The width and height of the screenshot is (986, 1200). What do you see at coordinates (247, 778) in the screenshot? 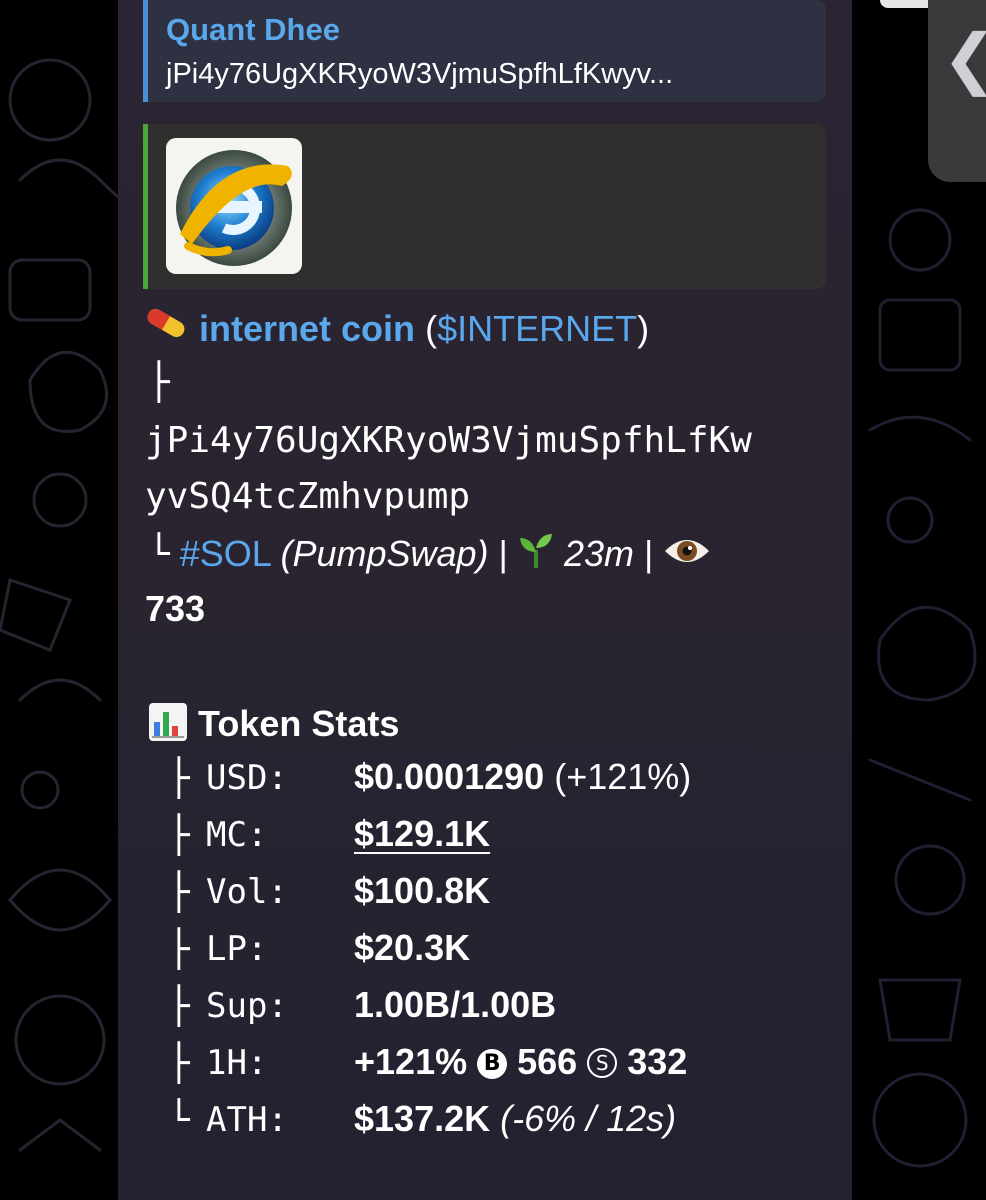
I see `stat-label: USD:` at bounding box center [247, 778].